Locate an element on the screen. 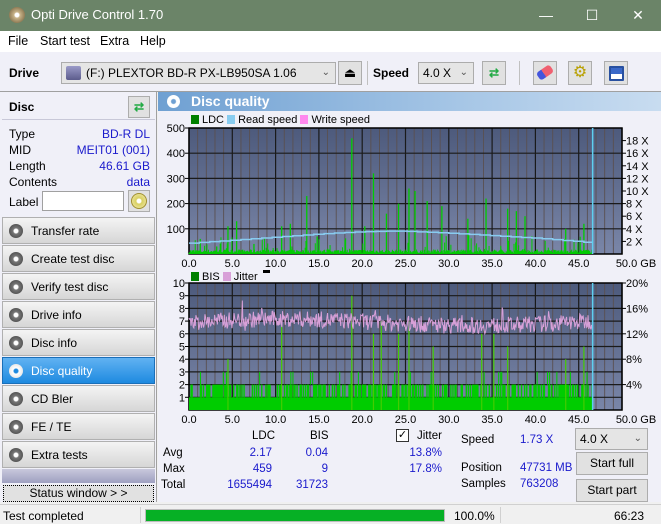 The width and height of the screenshot is (661, 524). x-tick-label: 45.0 is located at coordinates (578, 420).